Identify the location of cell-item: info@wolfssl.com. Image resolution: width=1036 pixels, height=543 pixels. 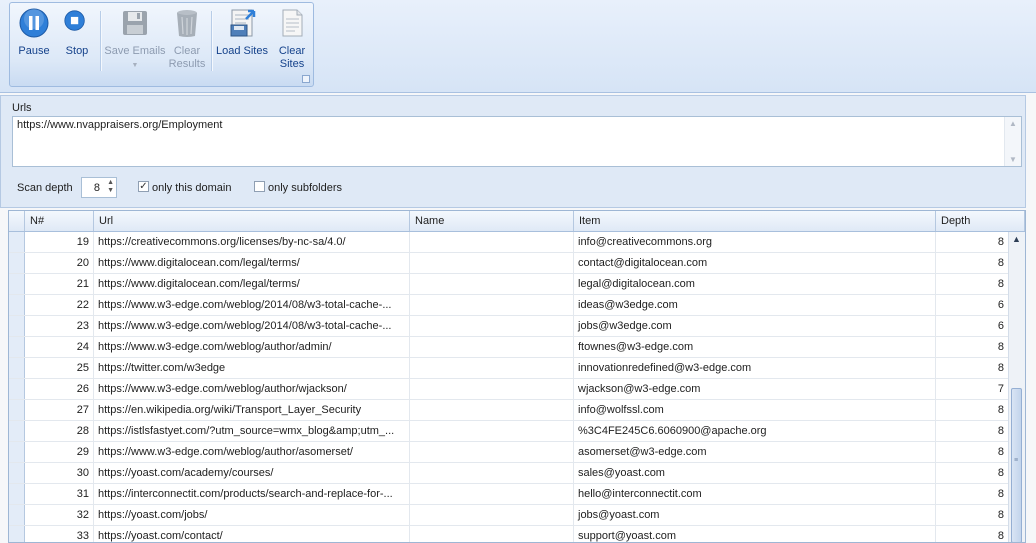
(755, 410).